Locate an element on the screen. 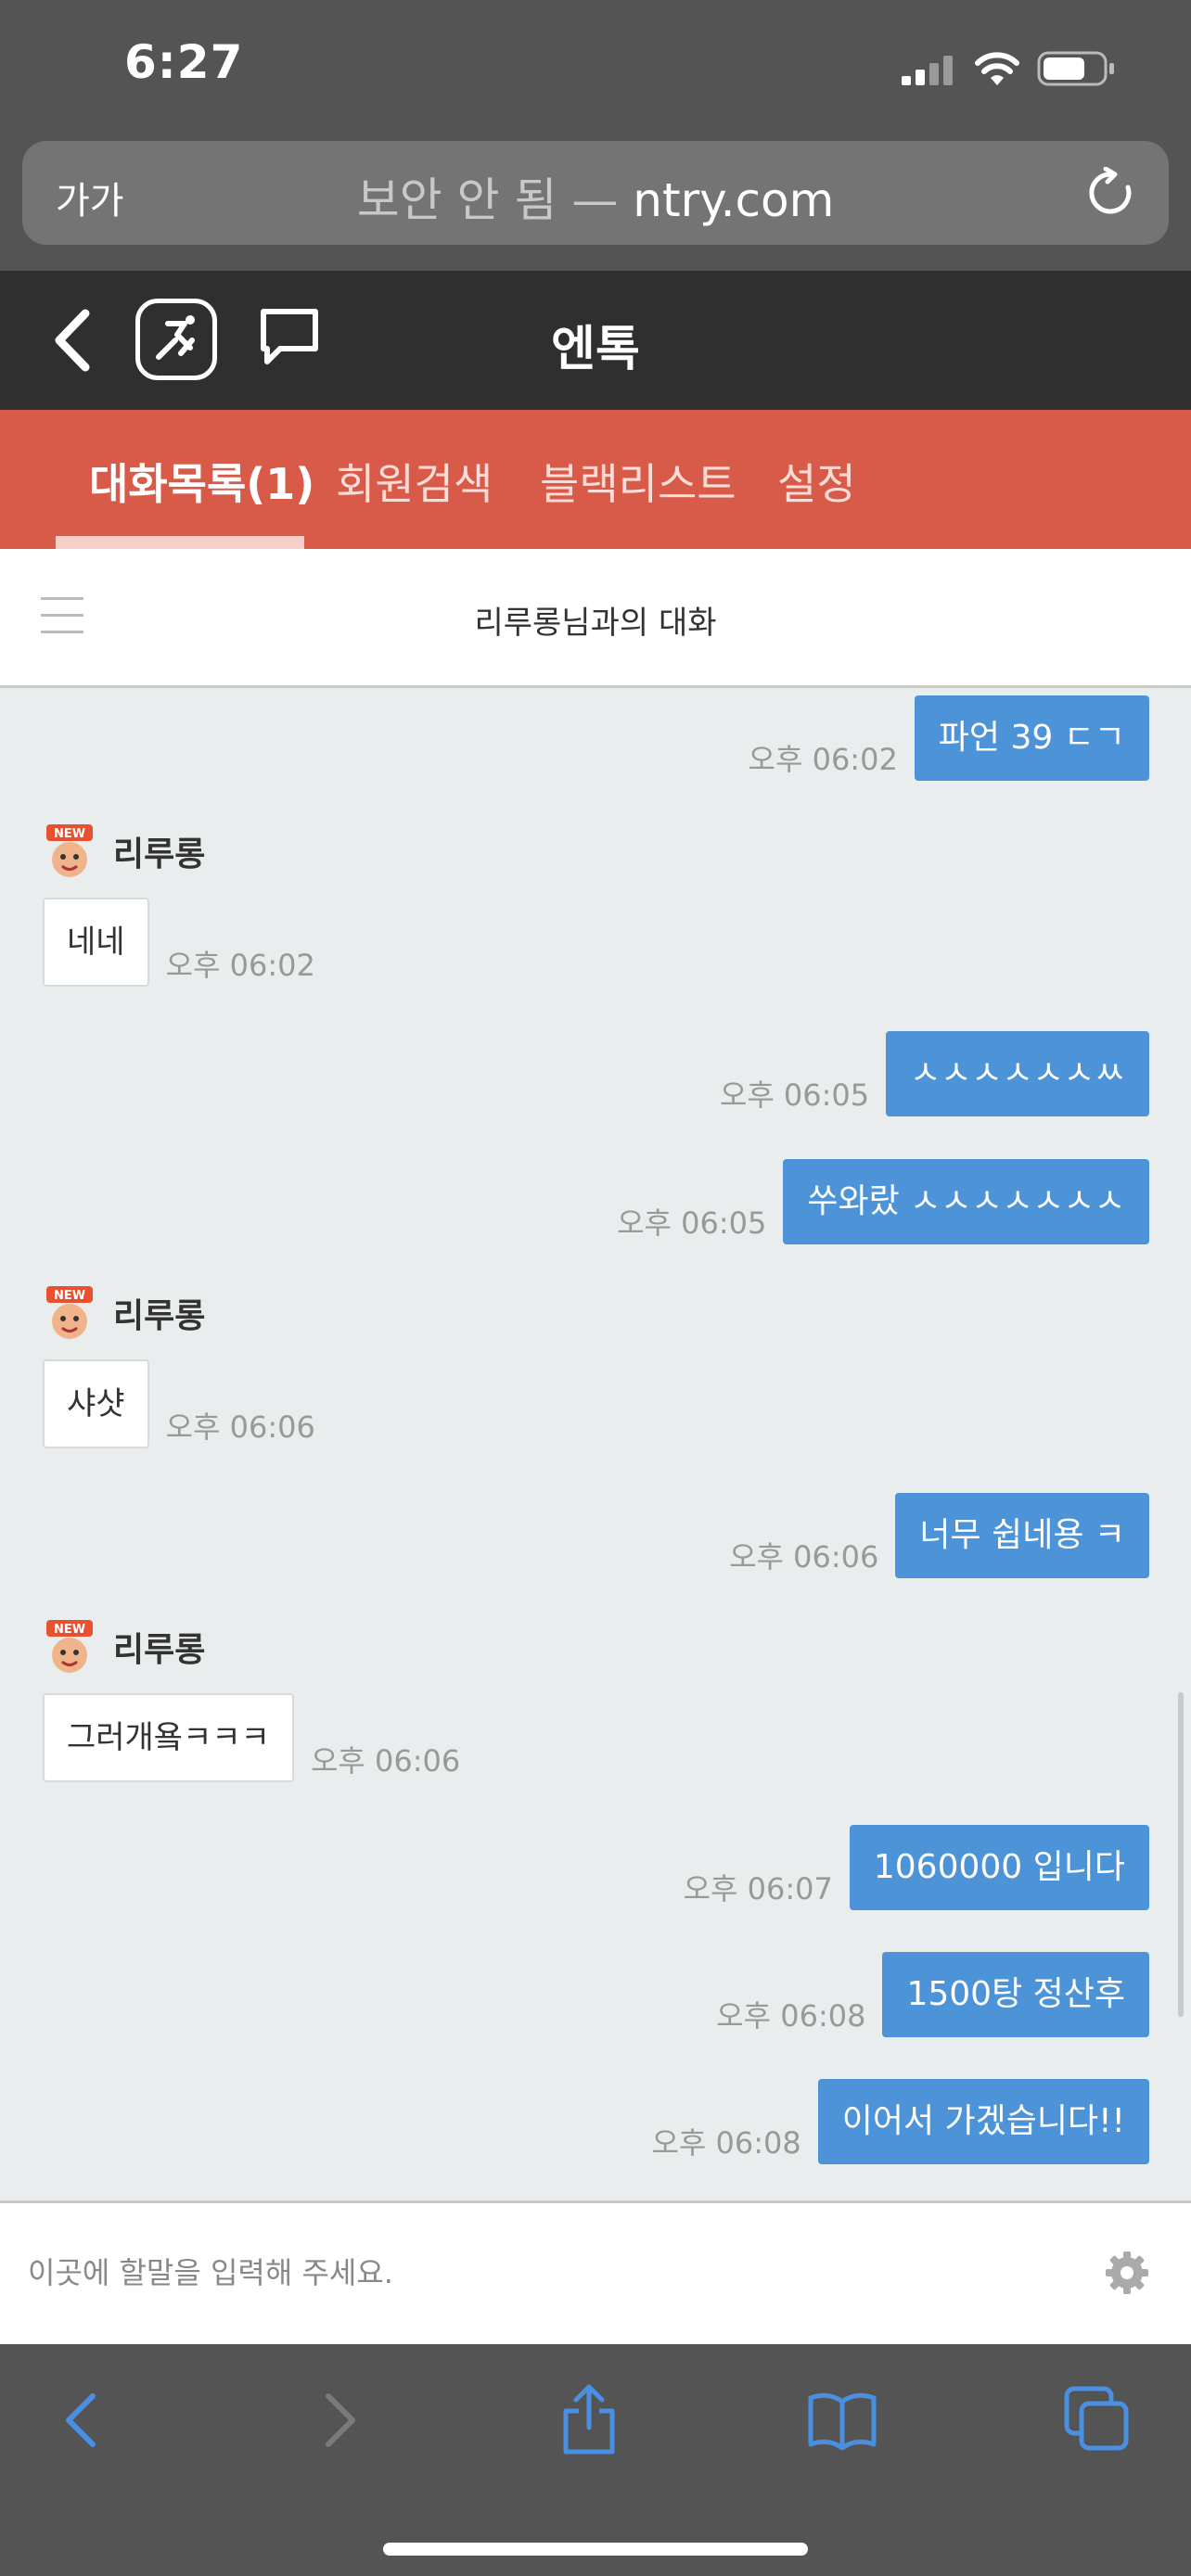 The height and width of the screenshot is (2576, 1191). tab-bar: 대화목록(1) 회원검색 블랙리스트 설정 is located at coordinates (595, 479).